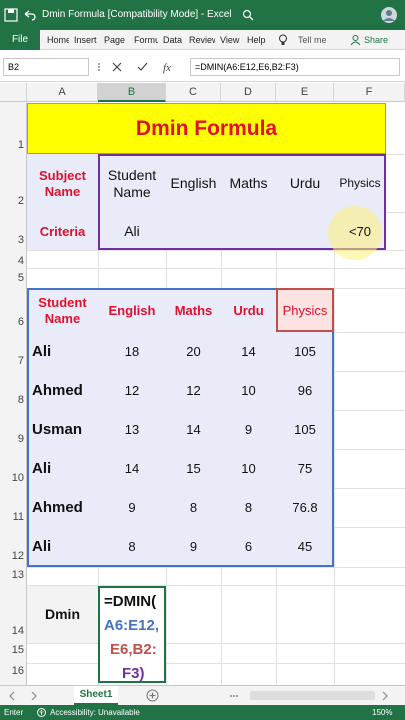 The width and height of the screenshot is (405, 720). What do you see at coordinates (132, 469) in the screenshot?
I see `row-english: 14` at bounding box center [132, 469].